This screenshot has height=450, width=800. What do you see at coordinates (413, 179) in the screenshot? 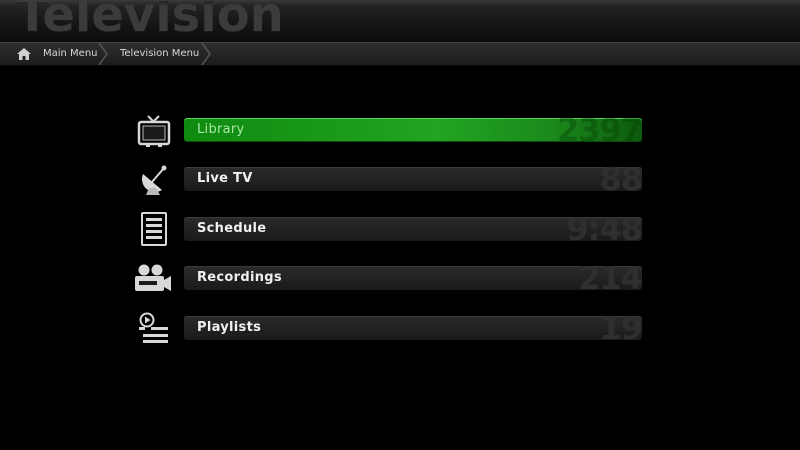
I see `menu-item-live-tv: 88 Live TV` at bounding box center [413, 179].